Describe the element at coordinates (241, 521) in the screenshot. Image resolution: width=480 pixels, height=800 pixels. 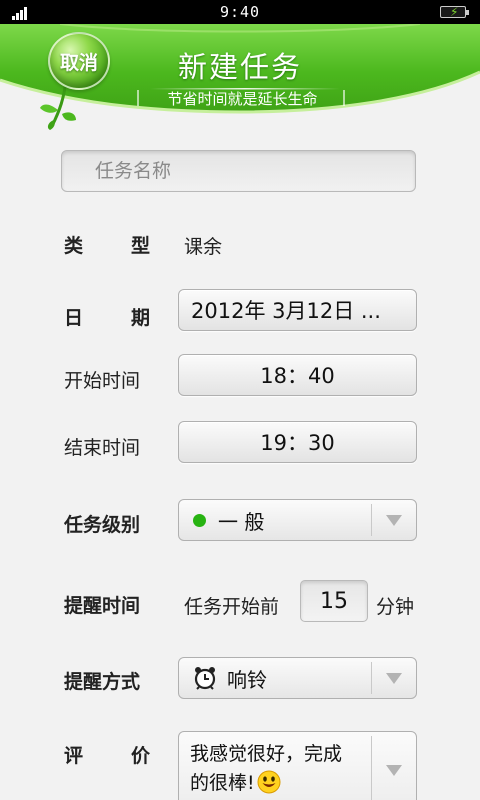
I see `level-text: 一 般` at that location.